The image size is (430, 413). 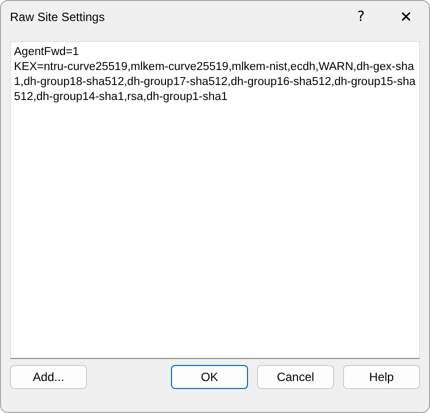 What do you see at coordinates (295, 377) in the screenshot?
I see `dialog-button: Cancel` at bounding box center [295, 377].